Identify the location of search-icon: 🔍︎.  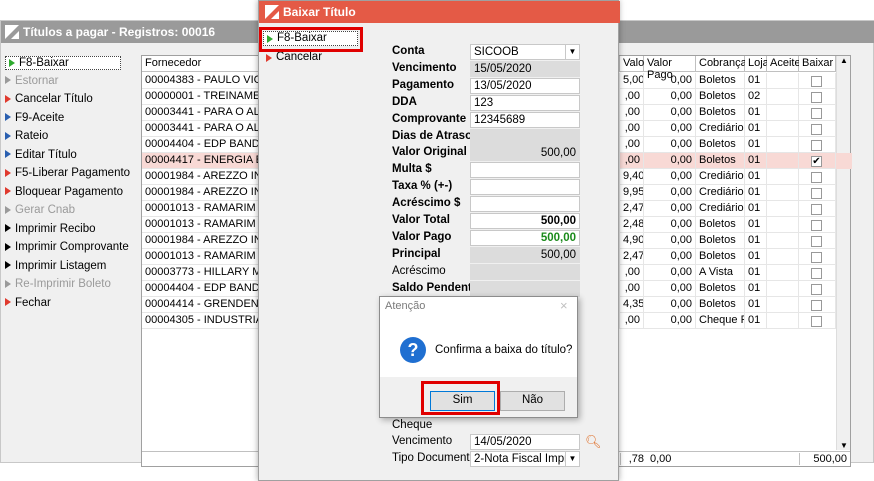
(593, 442).